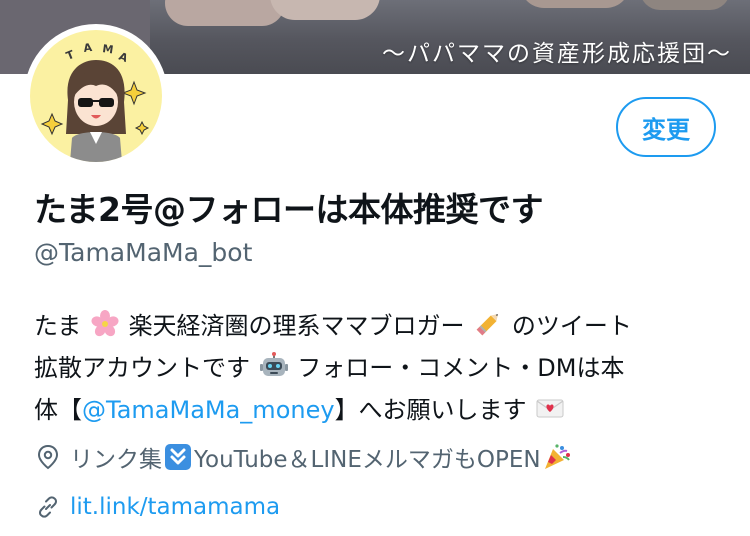 The width and height of the screenshot is (750, 536). I want to click on profile-website: lit.link/tamamama, so click(157, 507).